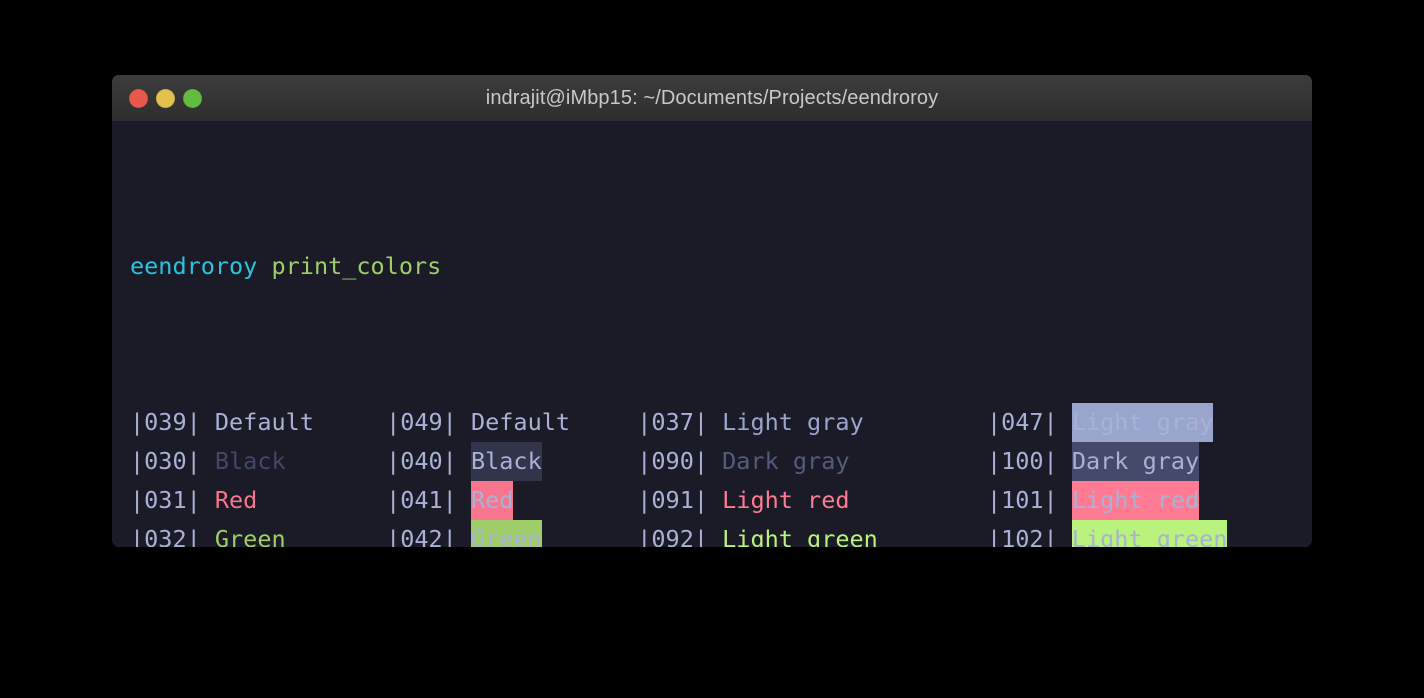  I want to click on color-code: |047|, so click(1029, 422).